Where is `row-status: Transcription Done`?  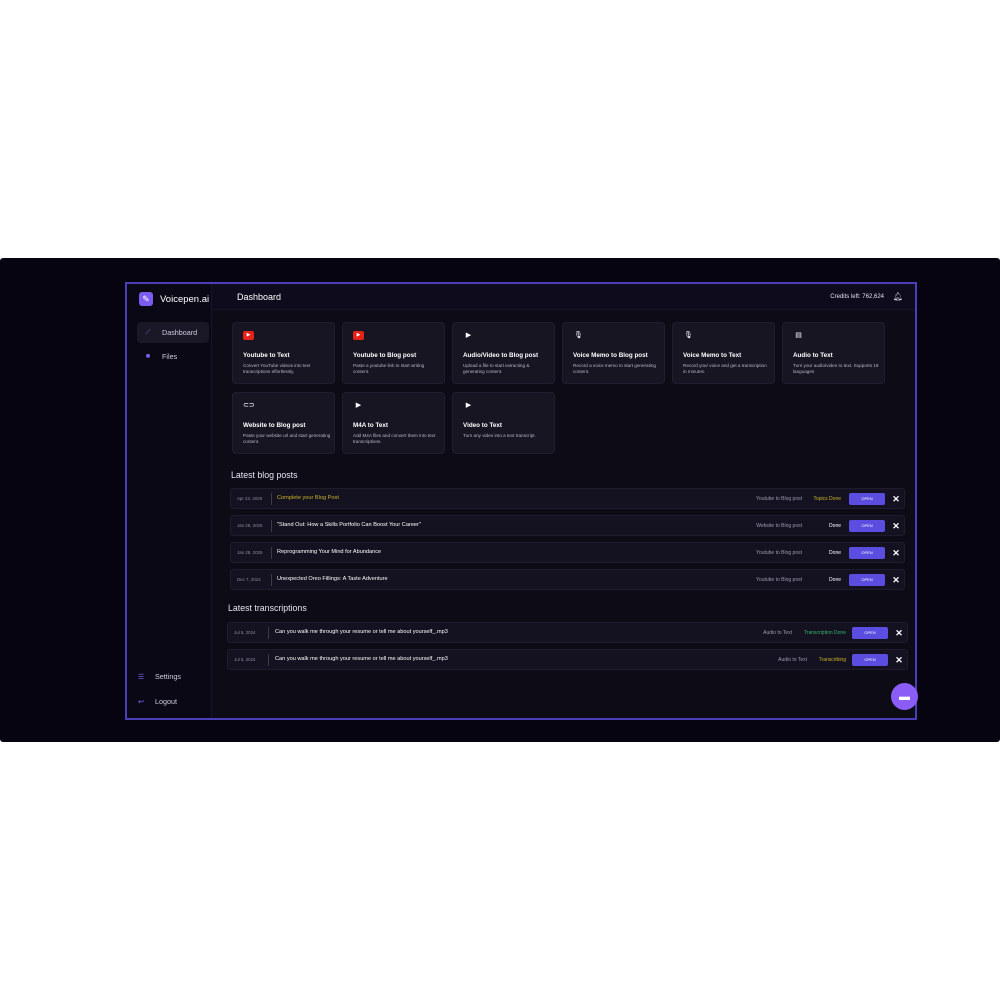
row-status: Transcription Done is located at coordinates (824, 633).